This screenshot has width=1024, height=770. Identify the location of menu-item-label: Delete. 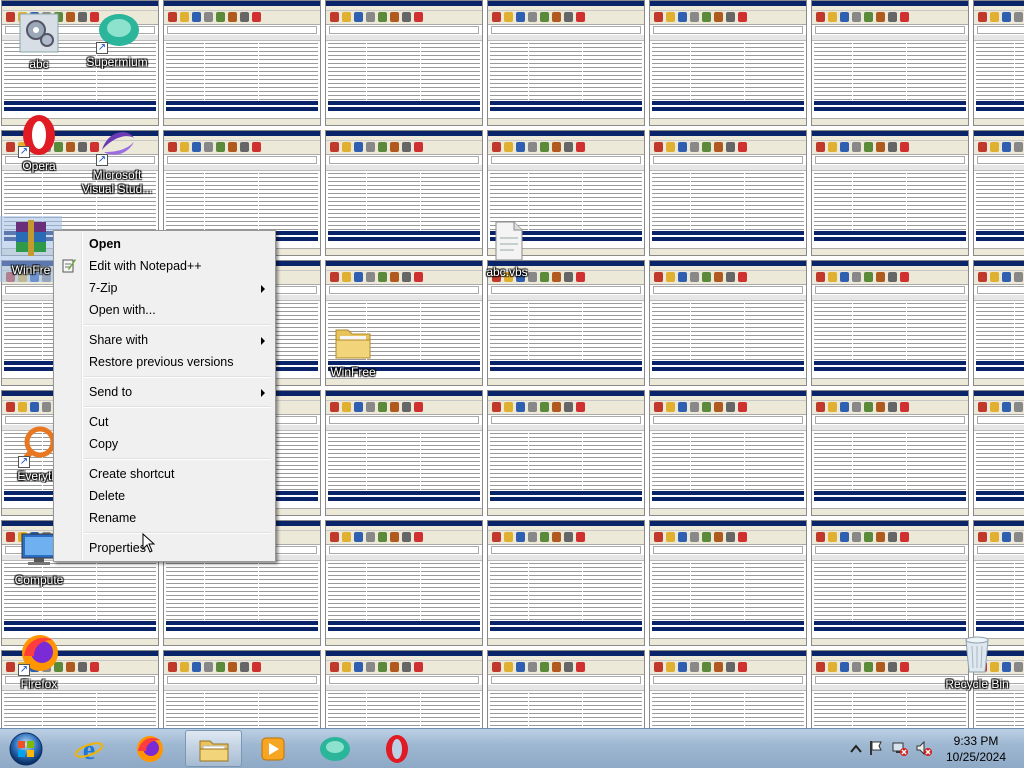
(107, 496).